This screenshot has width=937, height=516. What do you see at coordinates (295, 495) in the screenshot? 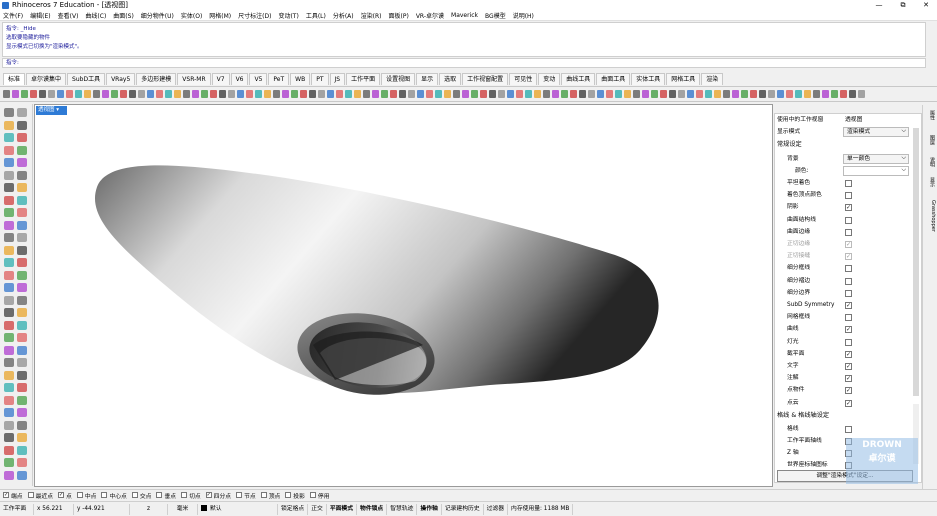
I see `osnap-option: 投影` at bounding box center [295, 495].